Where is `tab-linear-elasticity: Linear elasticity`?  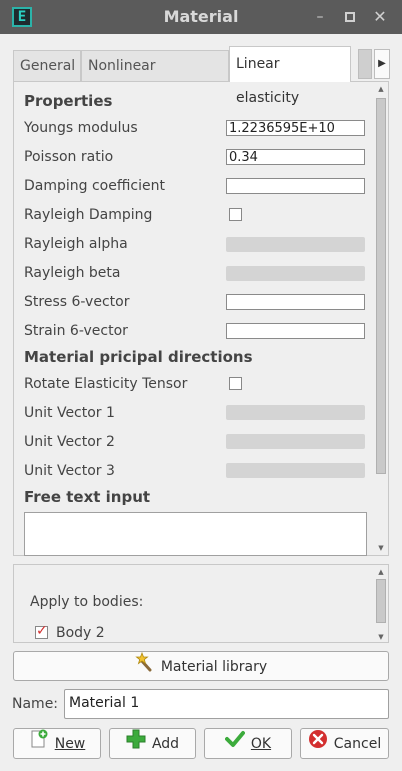 tab-linear-elasticity: Linear elasticity is located at coordinates (290, 76).